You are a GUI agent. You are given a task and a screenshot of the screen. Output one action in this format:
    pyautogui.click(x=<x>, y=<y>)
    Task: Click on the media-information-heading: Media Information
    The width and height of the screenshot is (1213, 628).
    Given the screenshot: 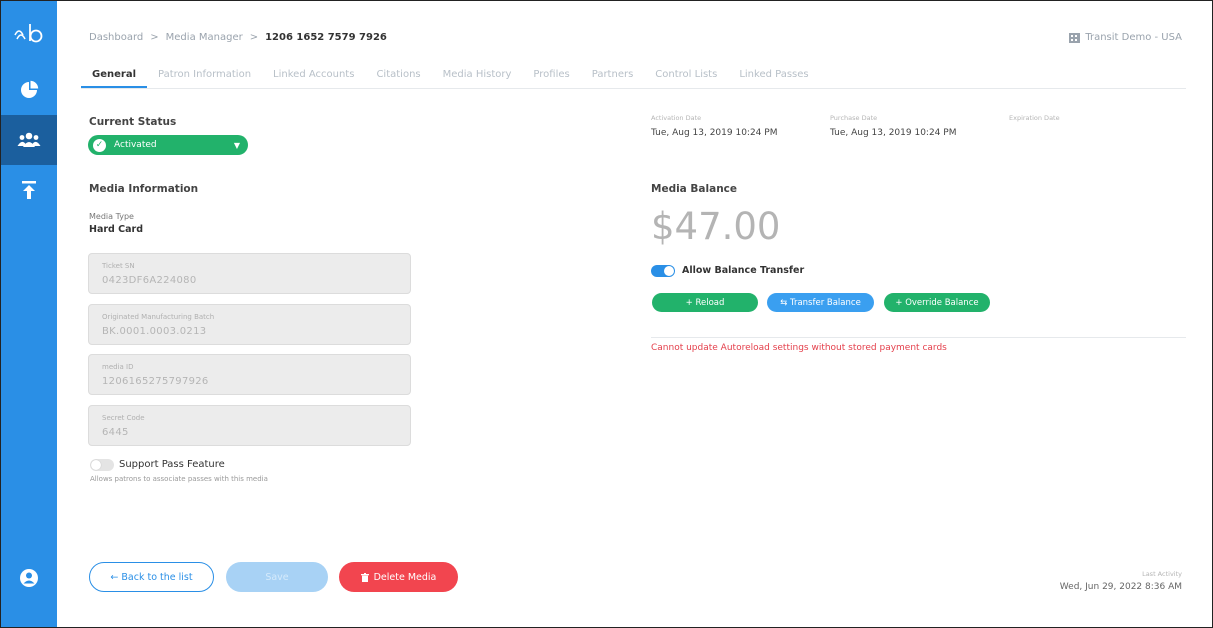 What is the action you would take?
    pyautogui.click(x=144, y=189)
    